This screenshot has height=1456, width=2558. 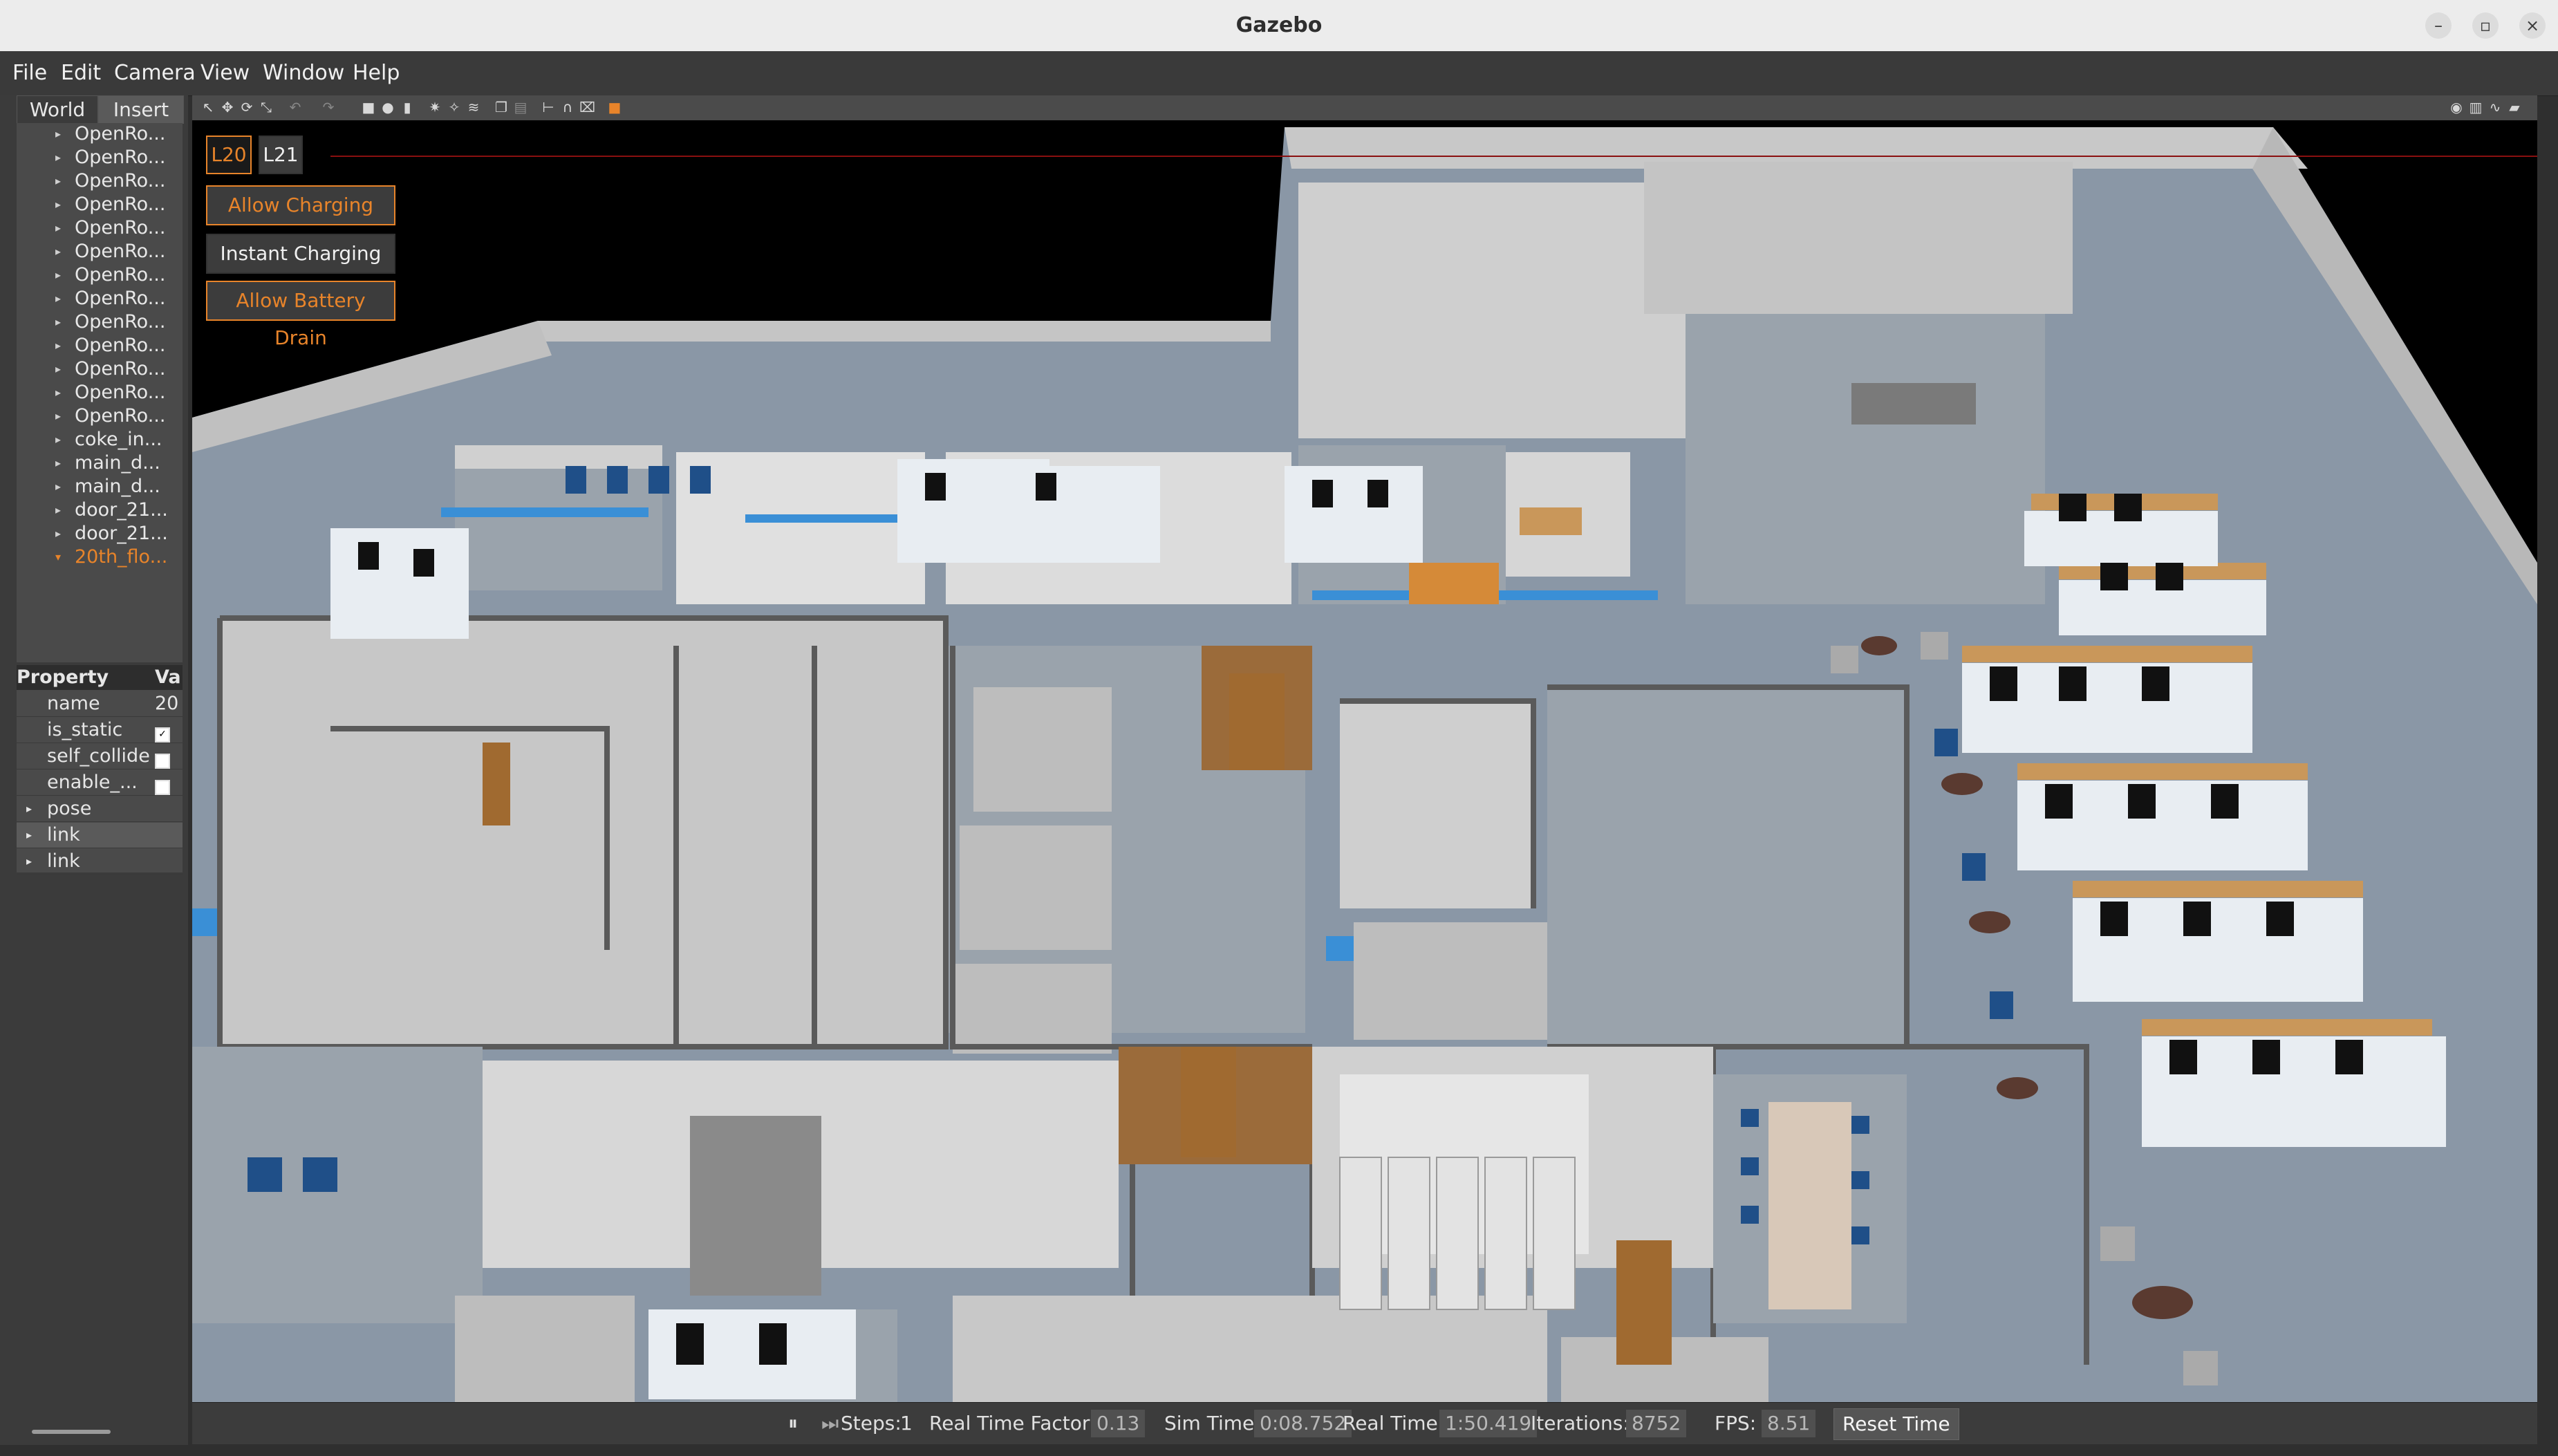 I want to click on steps-value: 1, so click(x=906, y=1423).